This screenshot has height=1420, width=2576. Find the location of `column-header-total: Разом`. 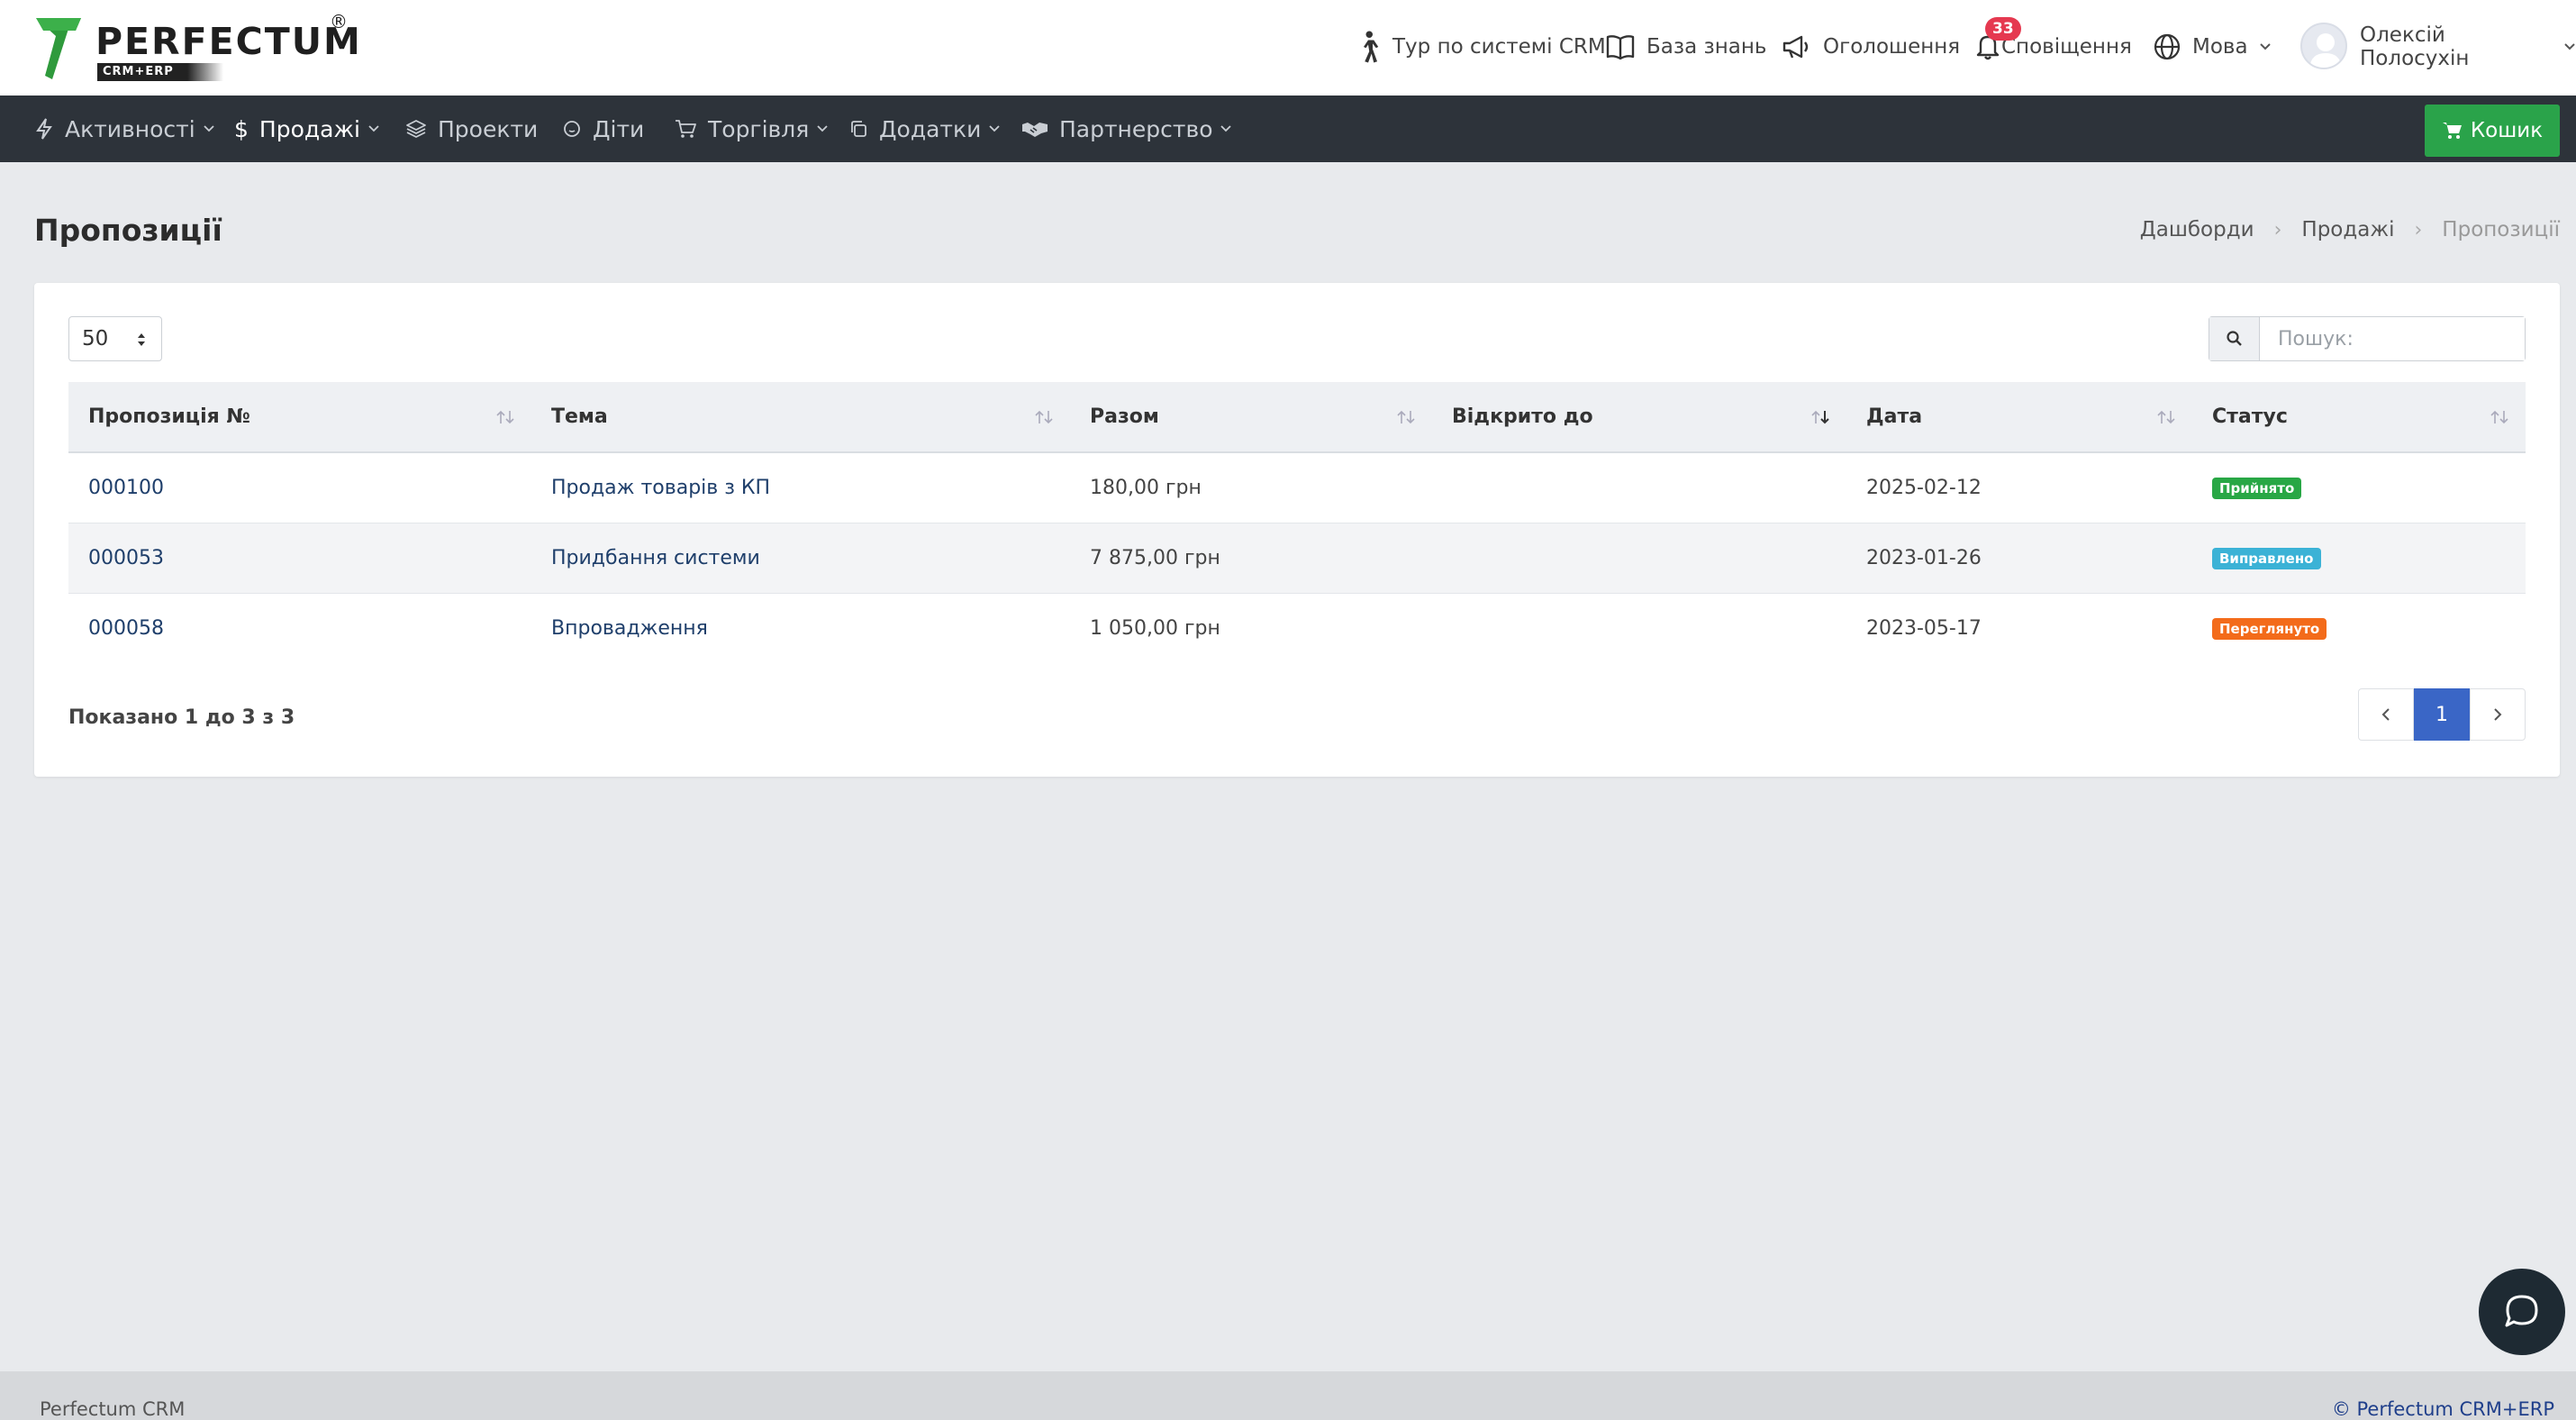

column-header-total: Разом is located at coordinates (1251, 417).